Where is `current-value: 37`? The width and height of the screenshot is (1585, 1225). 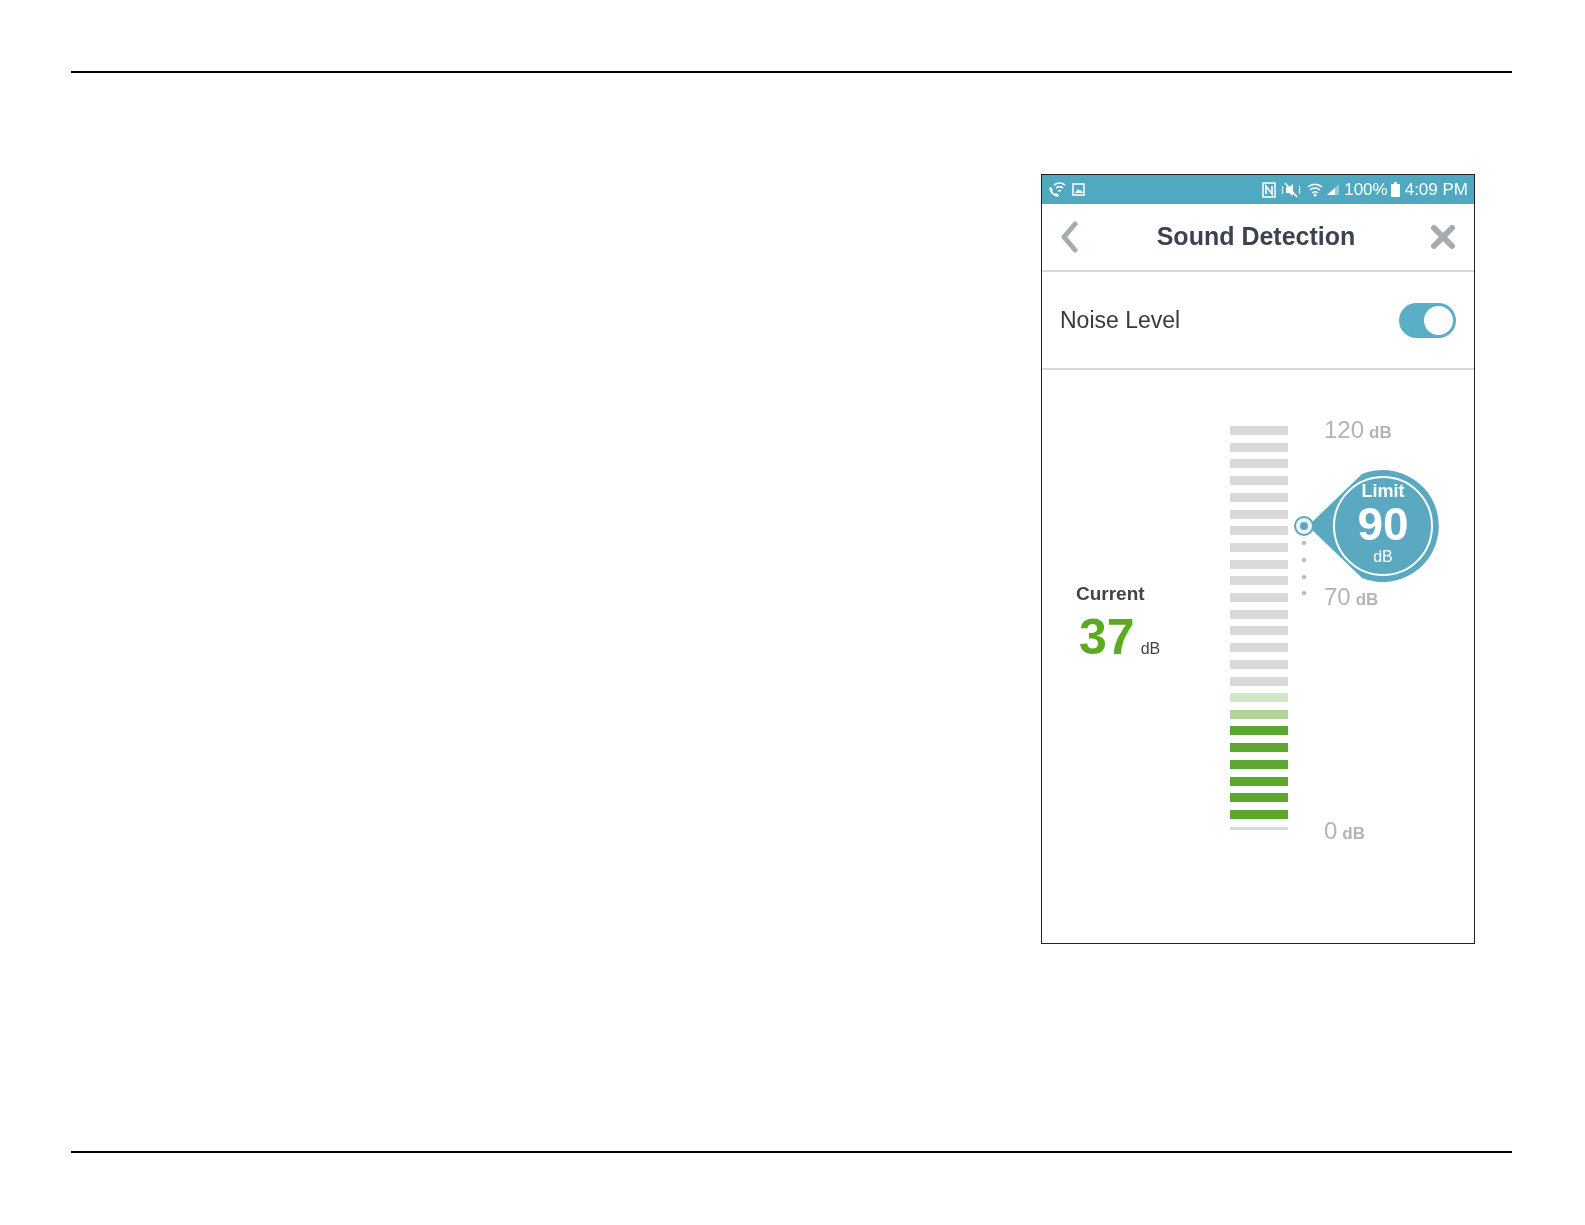 current-value: 37 is located at coordinates (1107, 636).